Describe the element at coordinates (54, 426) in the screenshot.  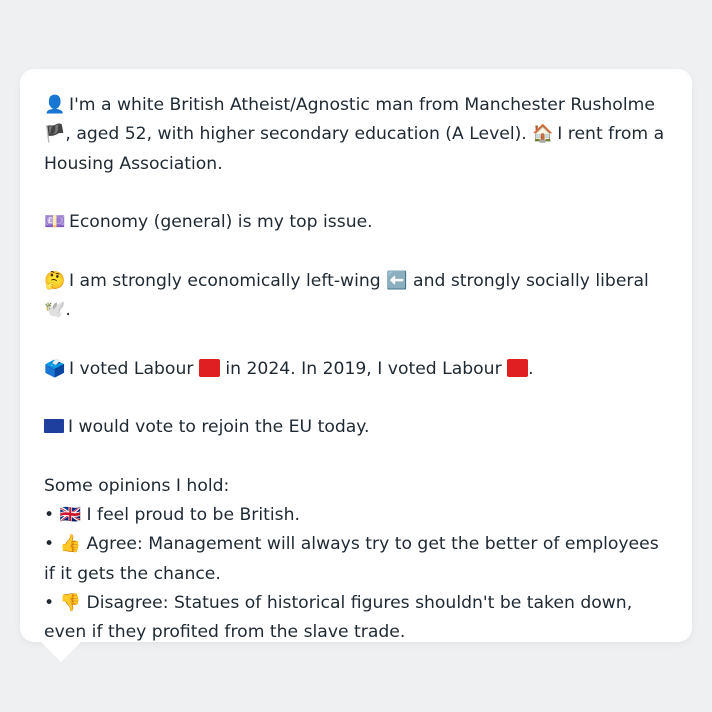
I see `eu-flag-icon` at that location.